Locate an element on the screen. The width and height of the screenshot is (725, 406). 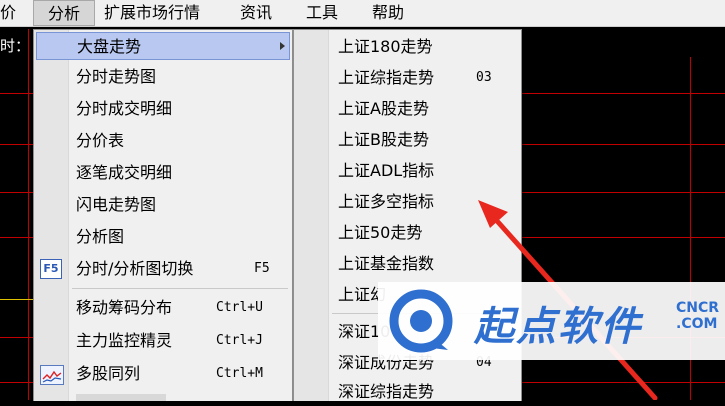
watermark-domain-top: CNCR is located at coordinates (698, 308).